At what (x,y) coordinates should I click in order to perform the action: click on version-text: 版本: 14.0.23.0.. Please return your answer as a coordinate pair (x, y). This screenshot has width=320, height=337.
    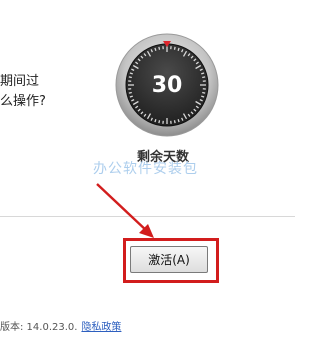
    Looking at the image, I should click on (39, 327).